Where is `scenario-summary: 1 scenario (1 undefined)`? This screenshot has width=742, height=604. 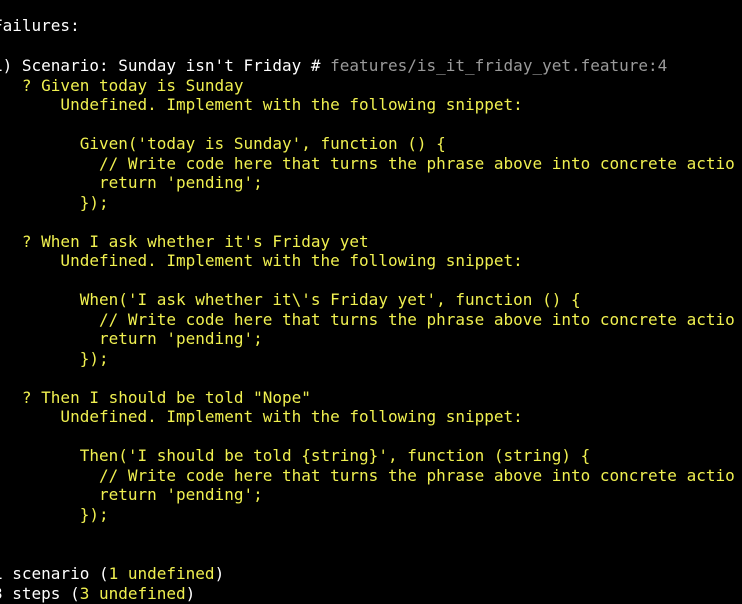
scenario-summary: 1 scenario (1 undefined) is located at coordinates (112, 574).